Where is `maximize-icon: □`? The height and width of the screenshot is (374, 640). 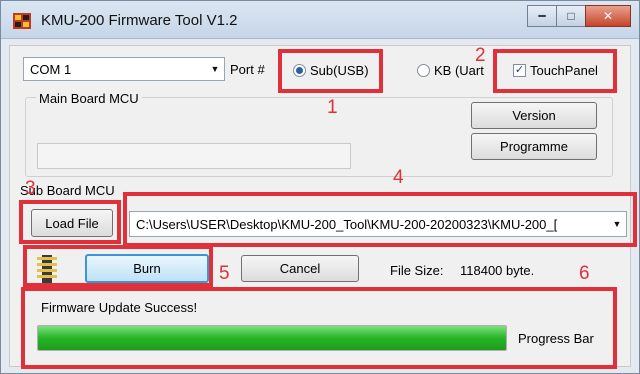
maximize-icon: □ is located at coordinates (571, 16).